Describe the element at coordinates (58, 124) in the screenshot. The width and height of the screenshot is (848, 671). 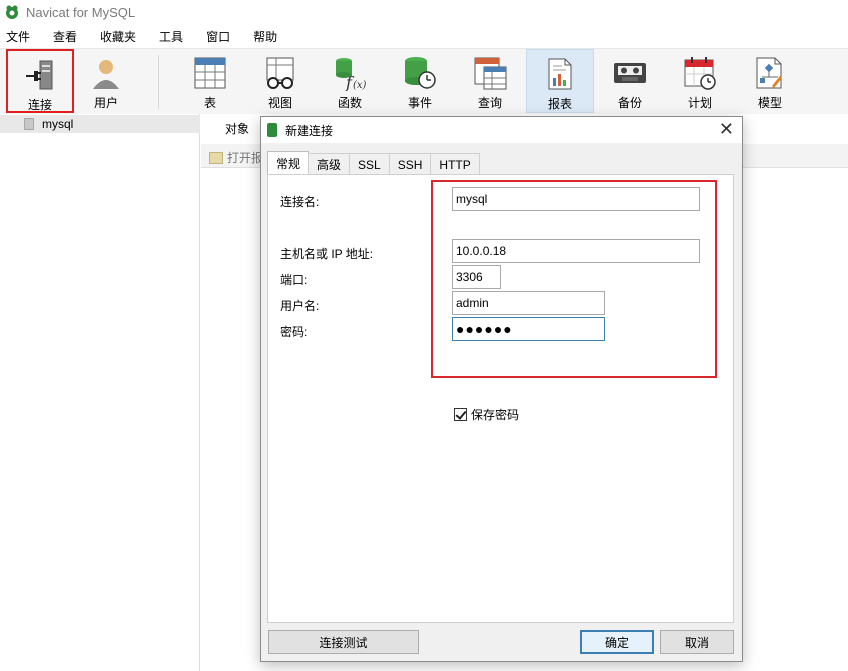
I see `tree-item-label: mysql` at that location.